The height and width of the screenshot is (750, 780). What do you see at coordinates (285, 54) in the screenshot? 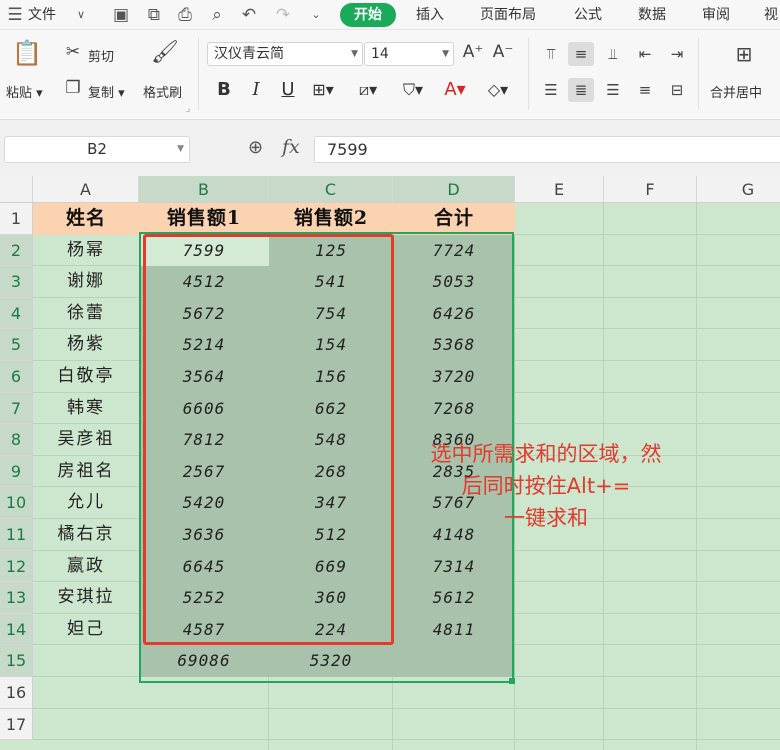
I see `font-name-select: 汉仪青云简 ▼` at bounding box center [285, 54].